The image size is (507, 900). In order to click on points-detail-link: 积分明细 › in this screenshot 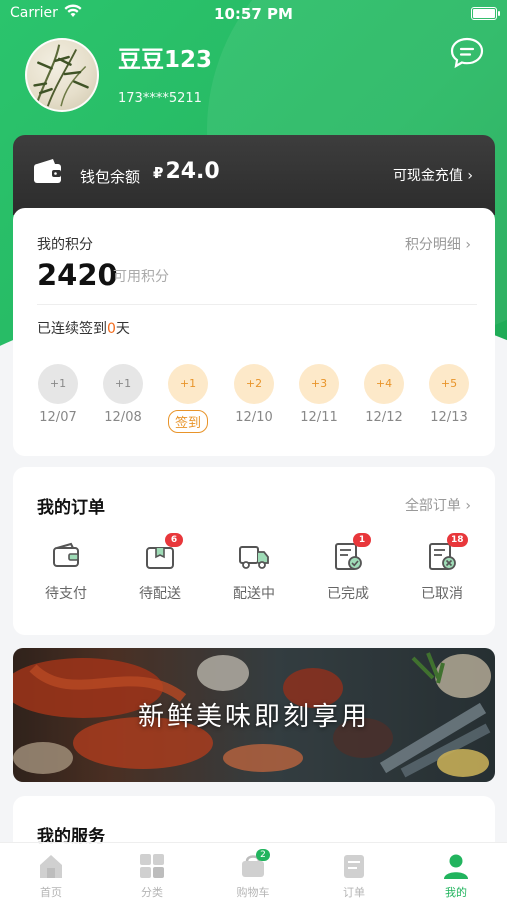, I will do `click(438, 244)`.